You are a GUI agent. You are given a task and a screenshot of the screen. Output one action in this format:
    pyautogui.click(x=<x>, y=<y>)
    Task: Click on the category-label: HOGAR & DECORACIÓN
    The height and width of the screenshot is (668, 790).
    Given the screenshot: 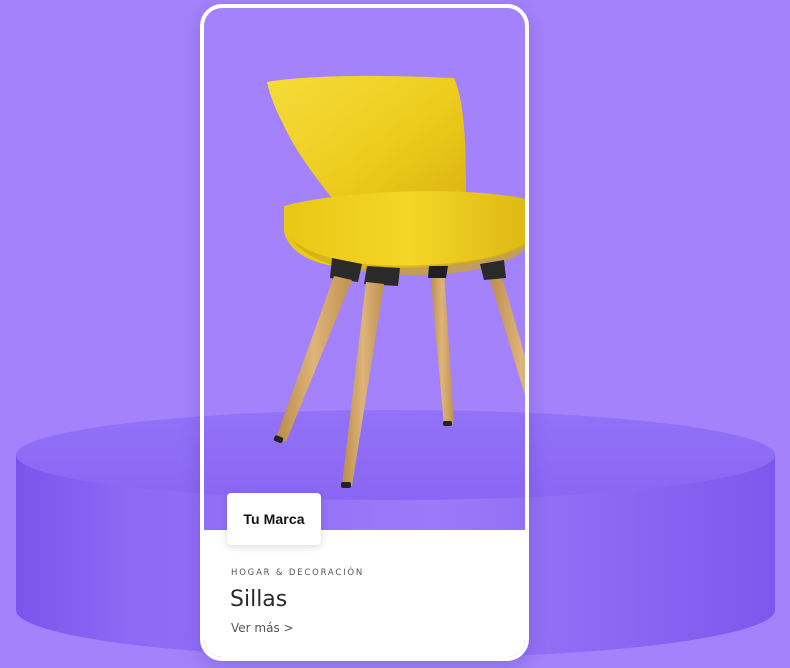 What is the action you would take?
    pyautogui.click(x=298, y=573)
    